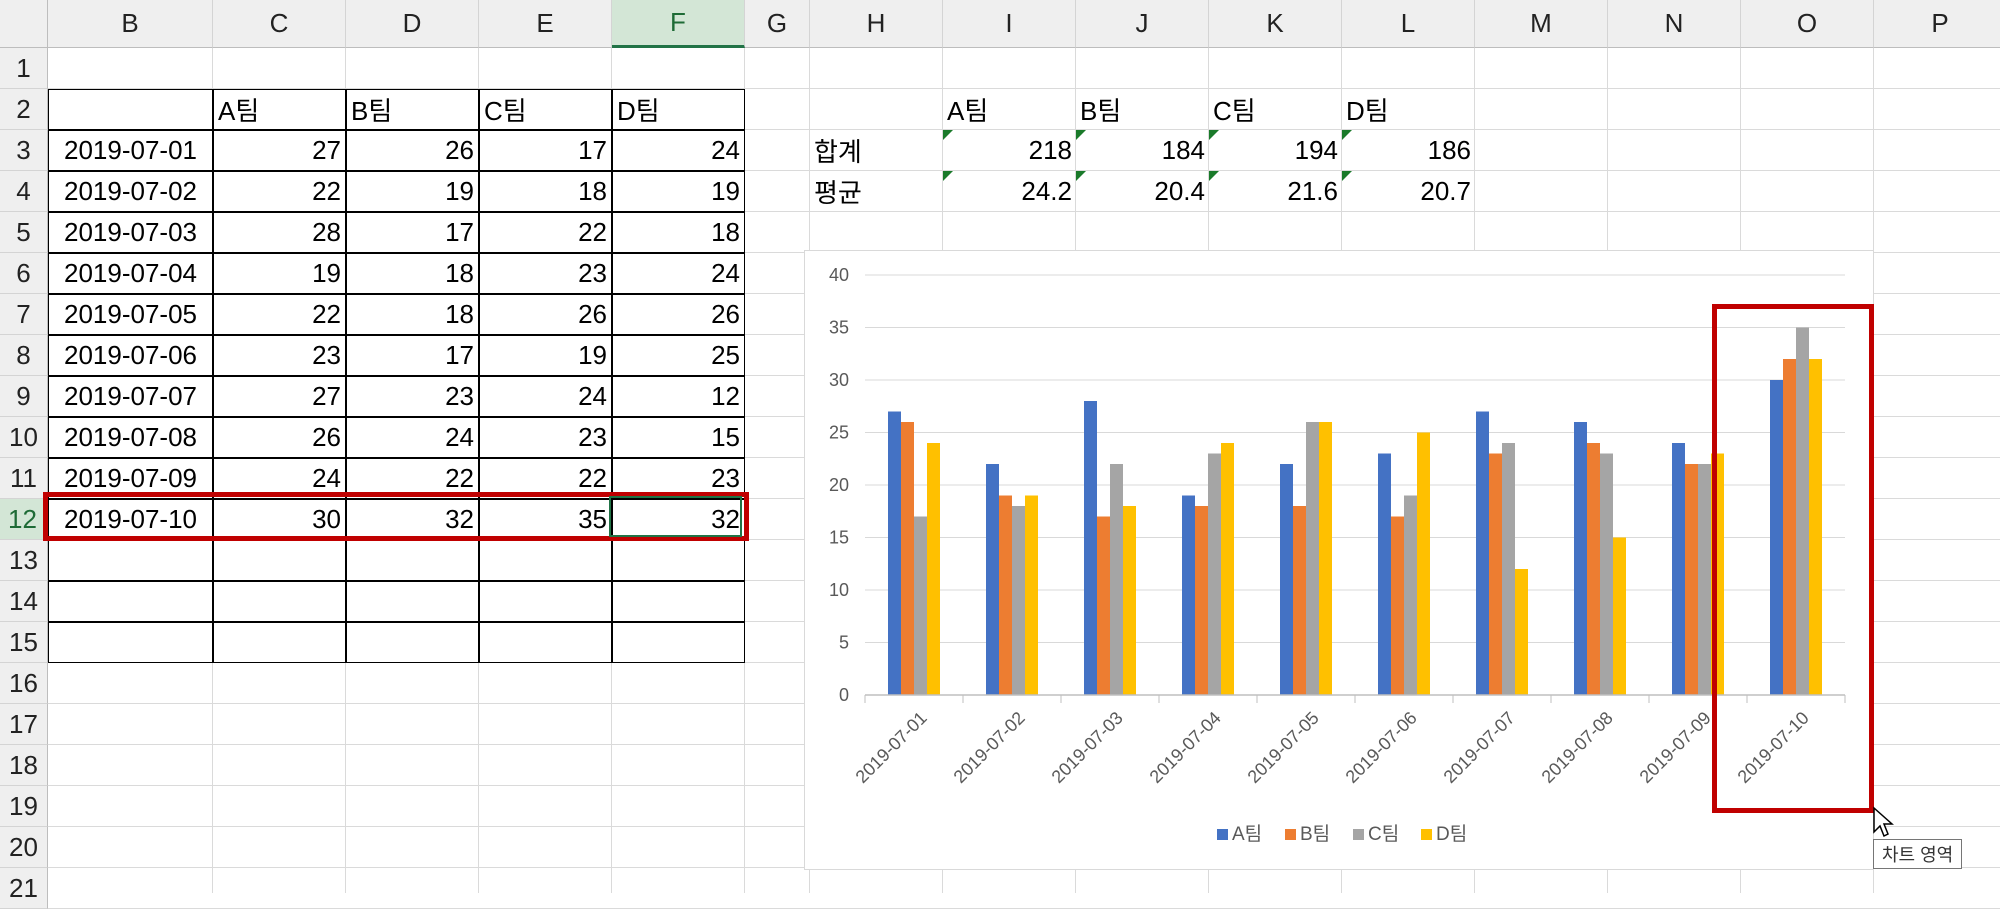 This screenshot has height=909, width=2000. I want to click on date-cell: 2019-07-05, so click(130, 314).